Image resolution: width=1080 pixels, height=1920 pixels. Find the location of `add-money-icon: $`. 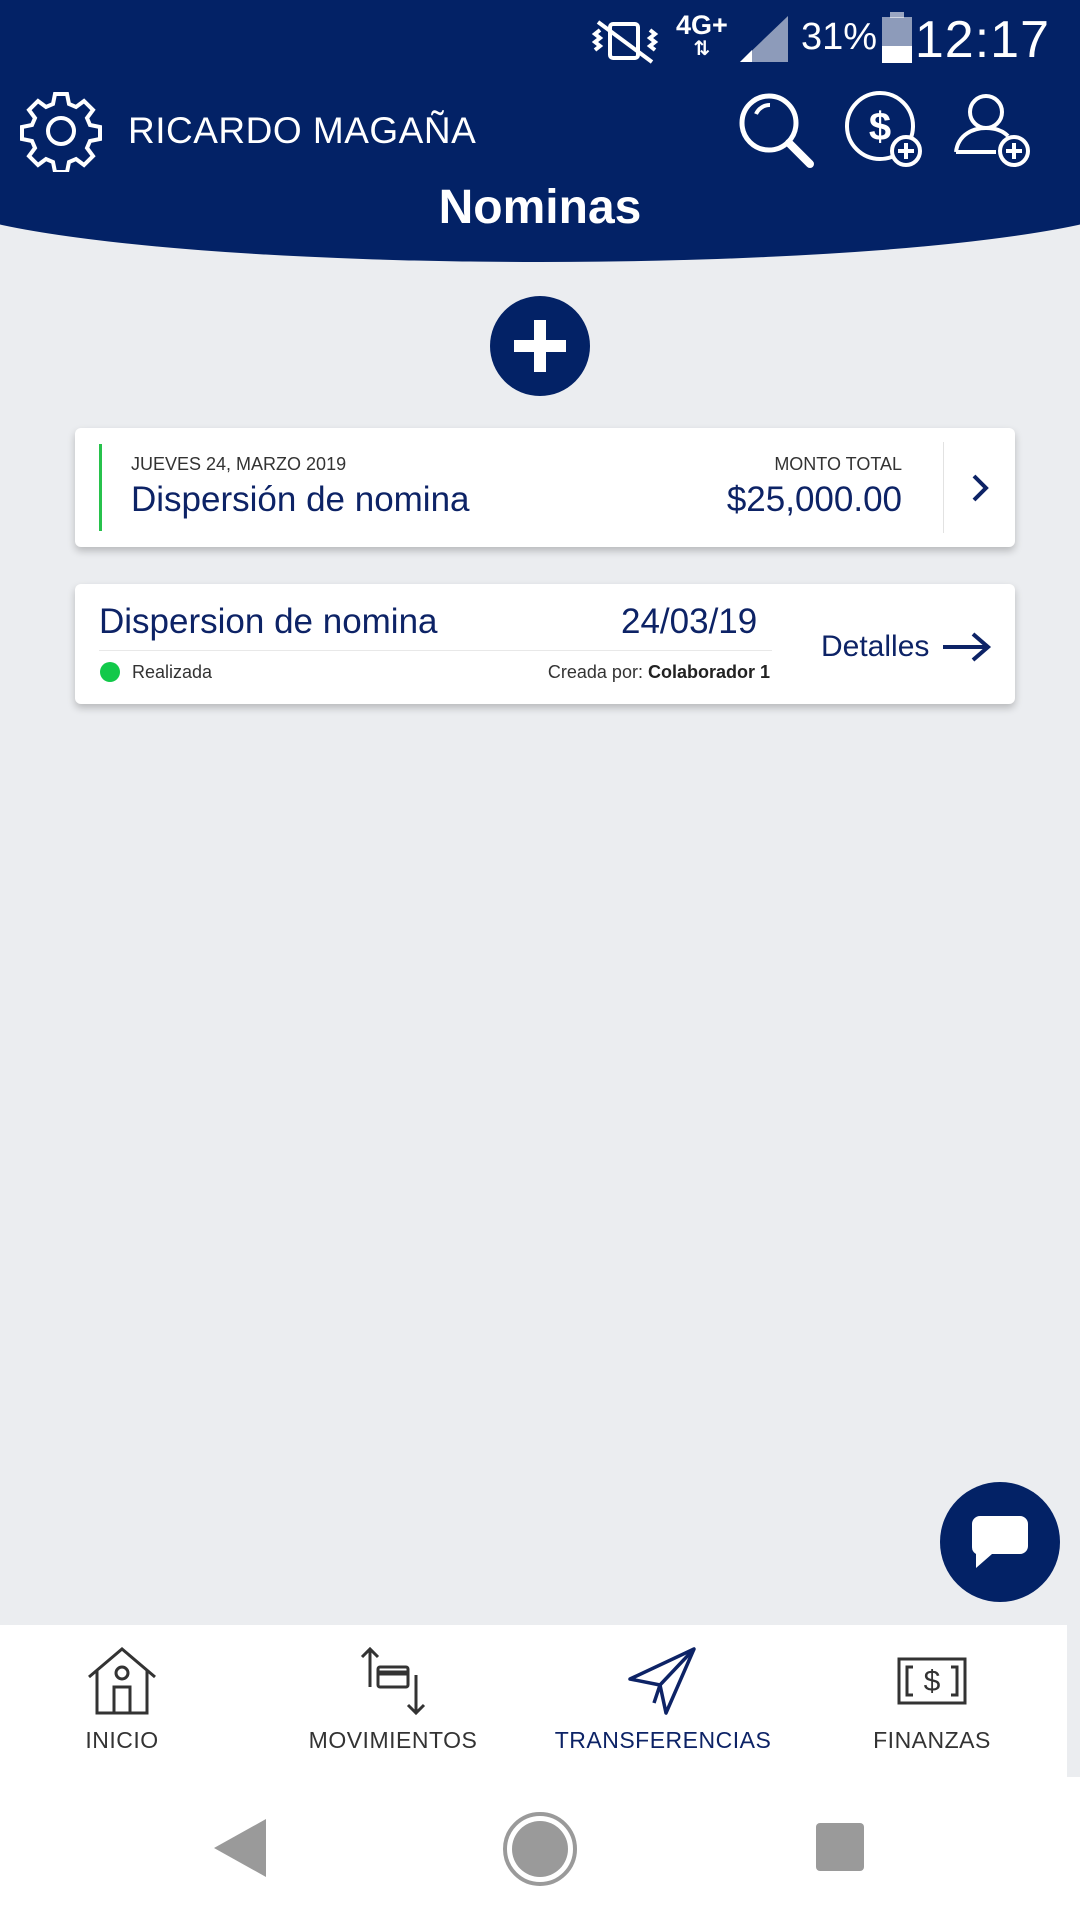

add-money-icon: $ is located at coordinates (884, 130).